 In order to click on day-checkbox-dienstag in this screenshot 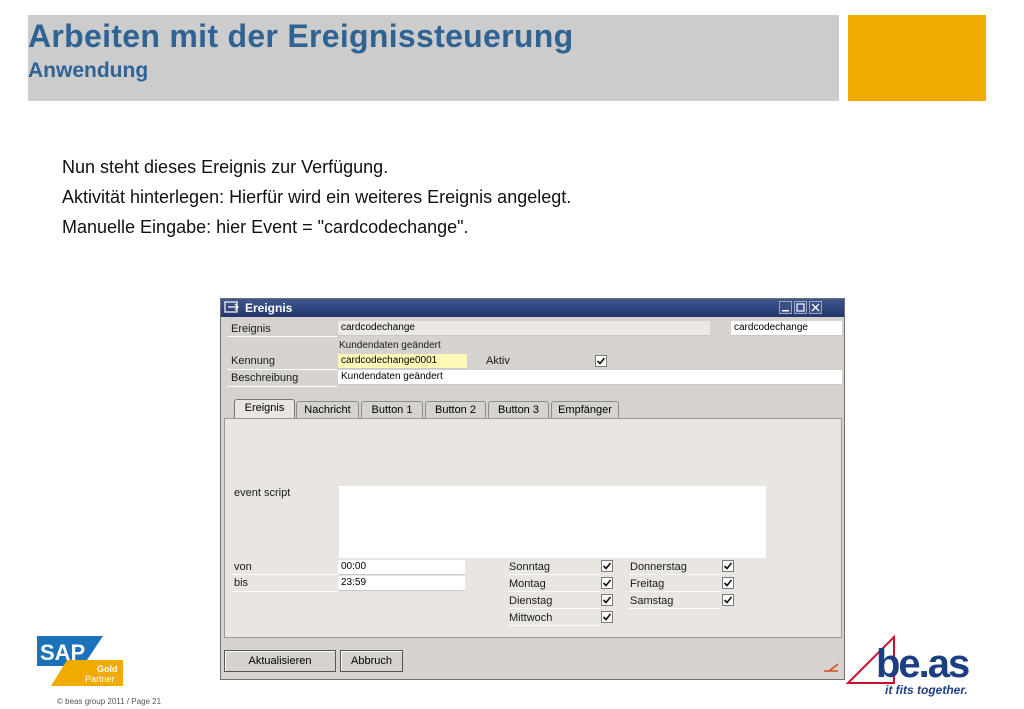, I will do `click(607, 600)`.